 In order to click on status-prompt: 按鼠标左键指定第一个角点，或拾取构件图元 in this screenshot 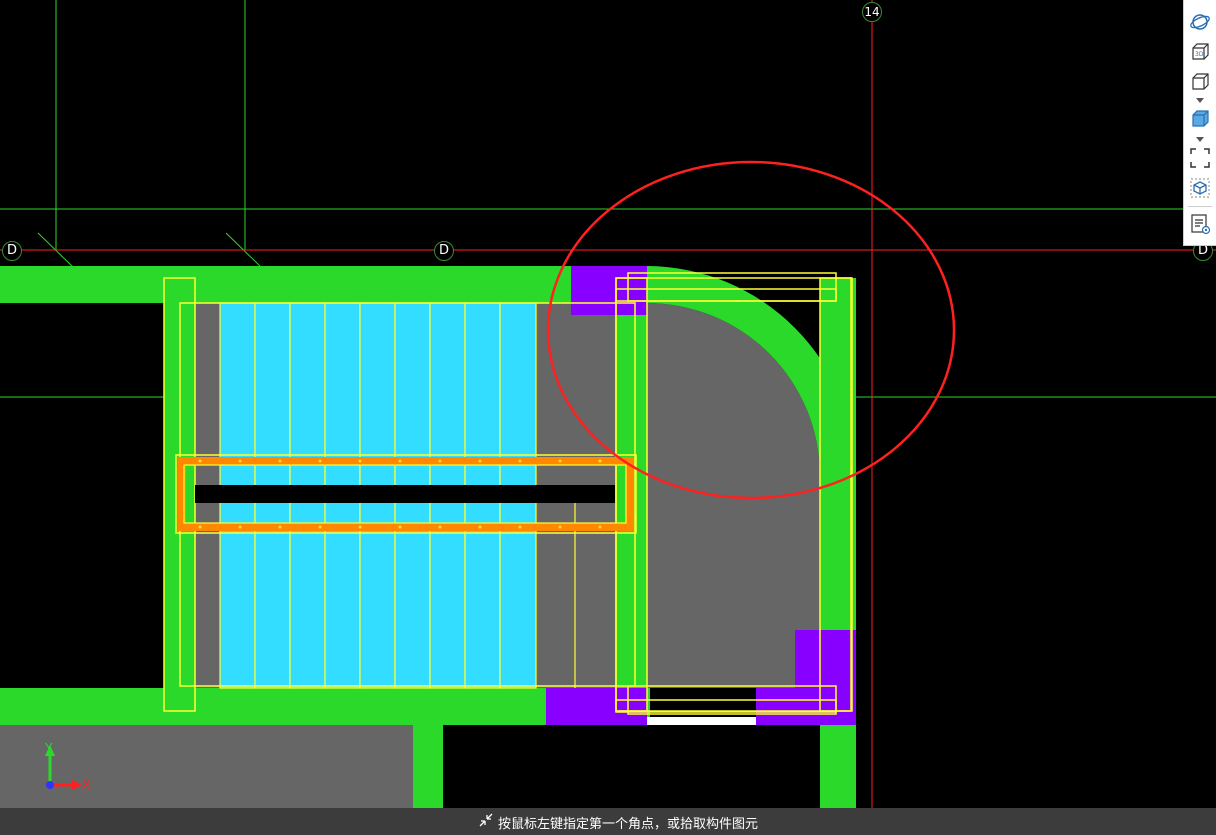, I will do `click(628, 824)`.